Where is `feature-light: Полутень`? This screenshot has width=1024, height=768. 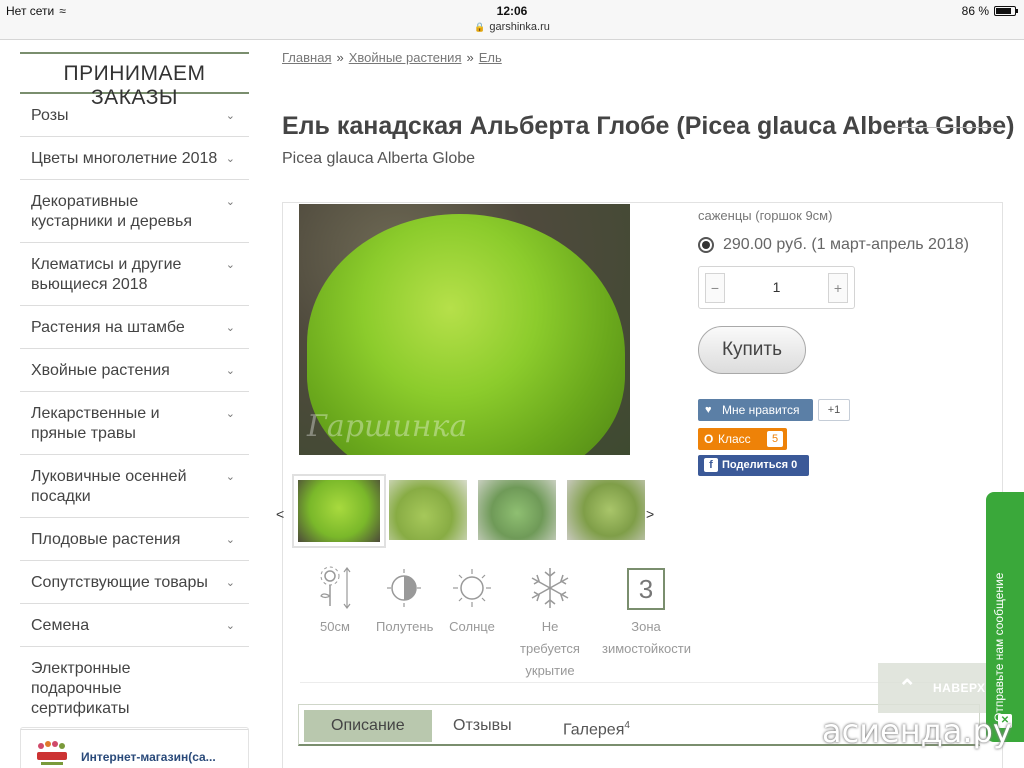 feature-light: Полутень is located at coordinates (405, 602).